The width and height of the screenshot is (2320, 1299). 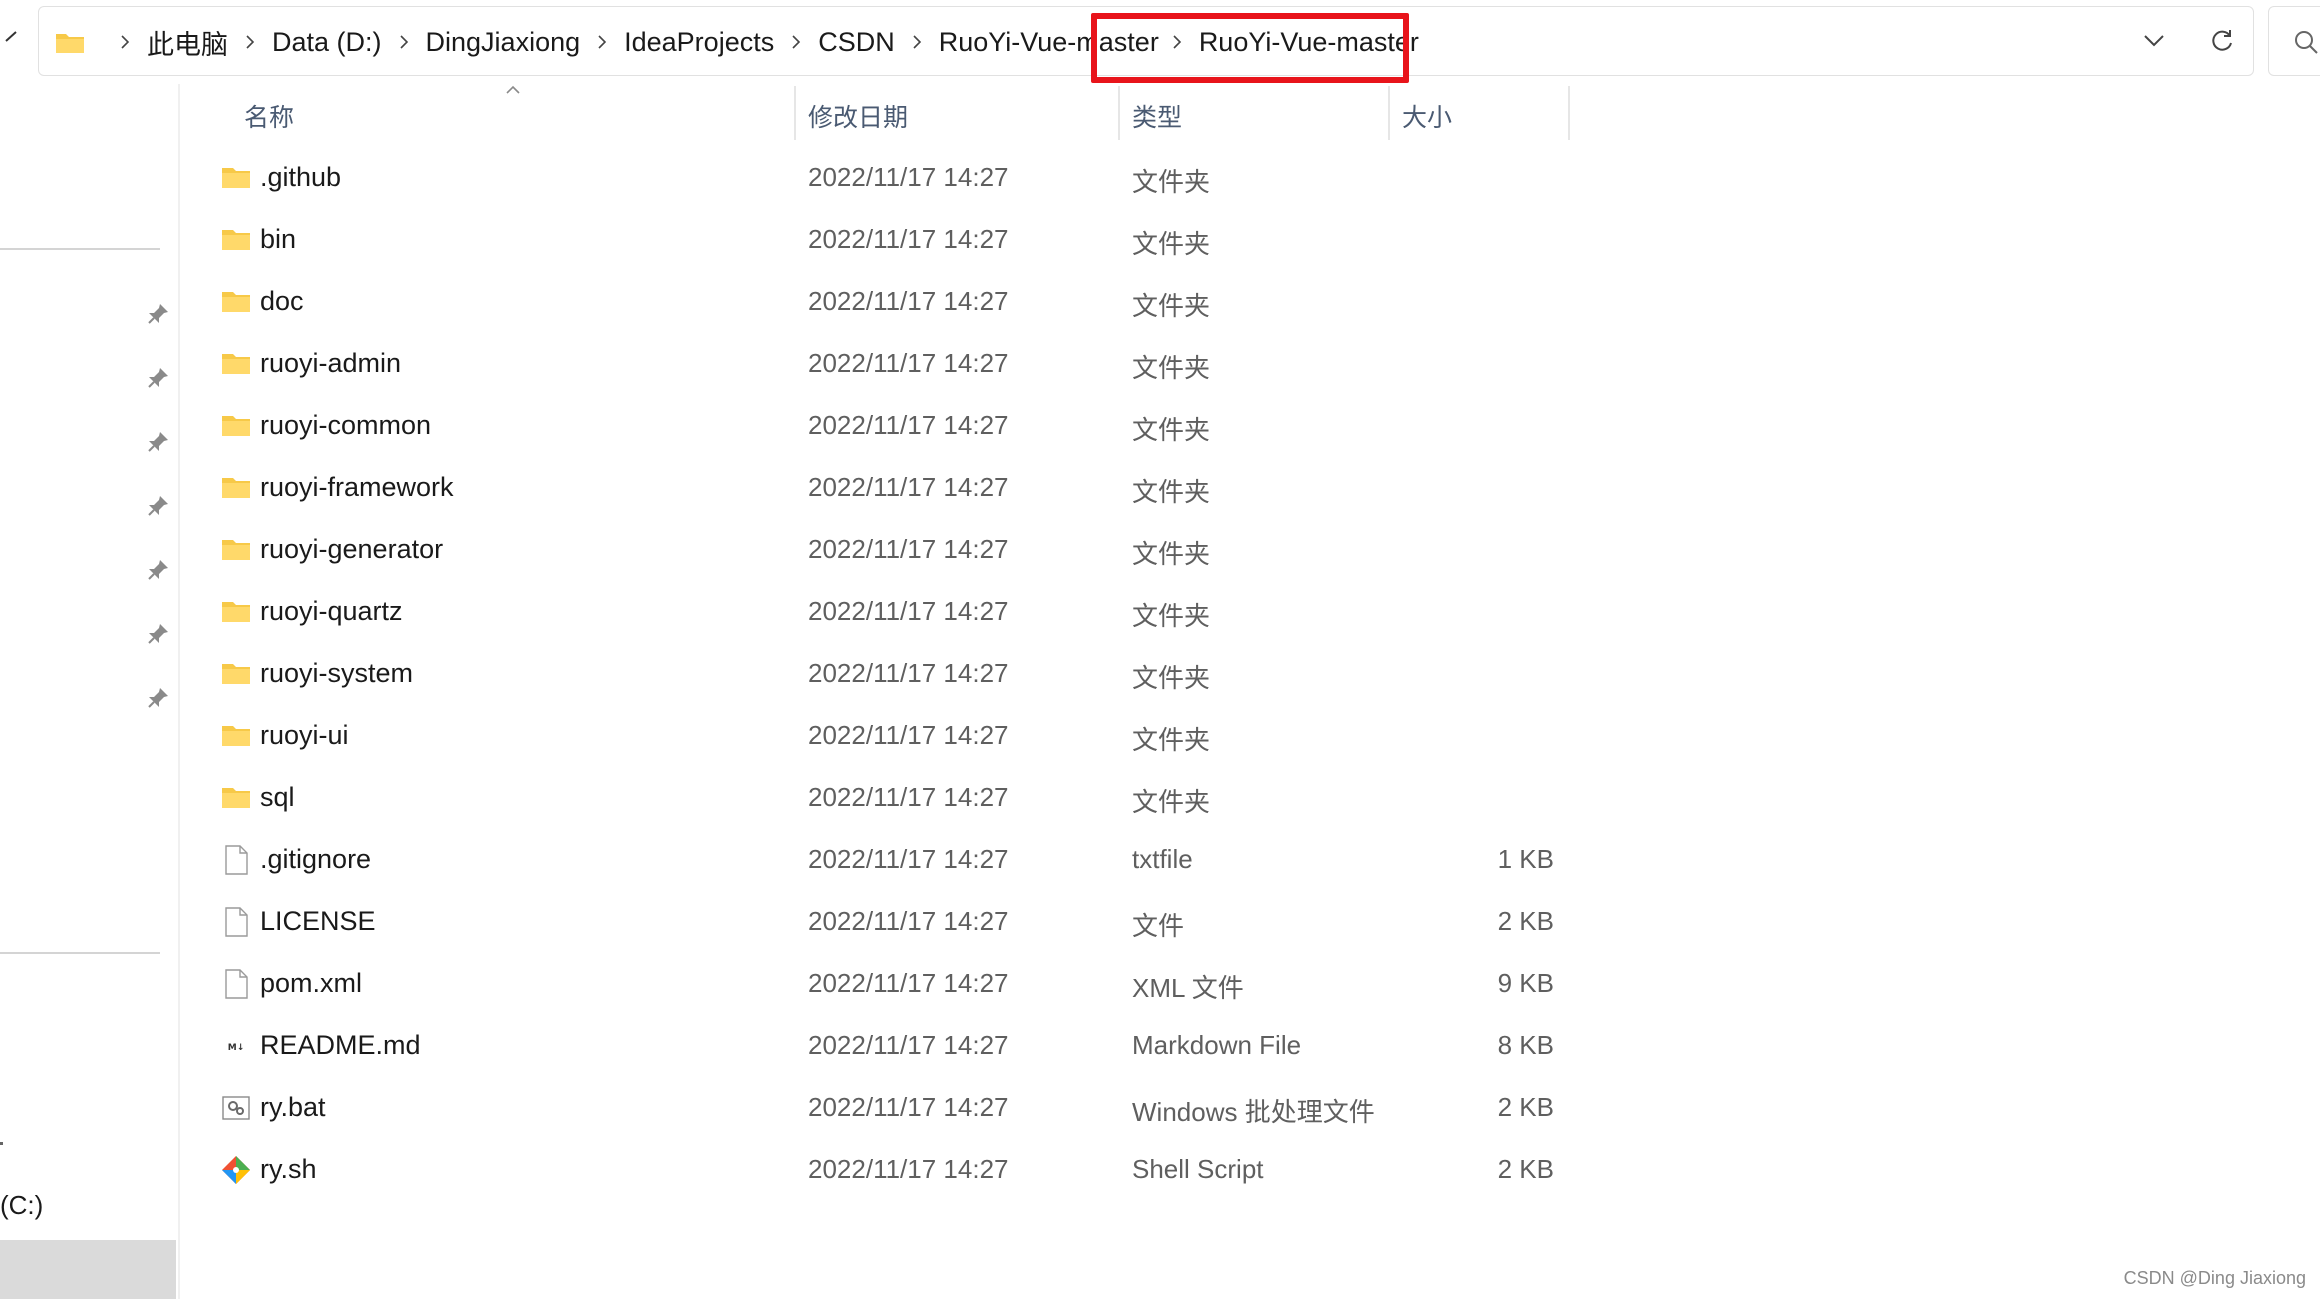 What do you see at coordinates (278, 239) in the screenshot?
I see `file-name: bin` at bounding box center [278, 239].